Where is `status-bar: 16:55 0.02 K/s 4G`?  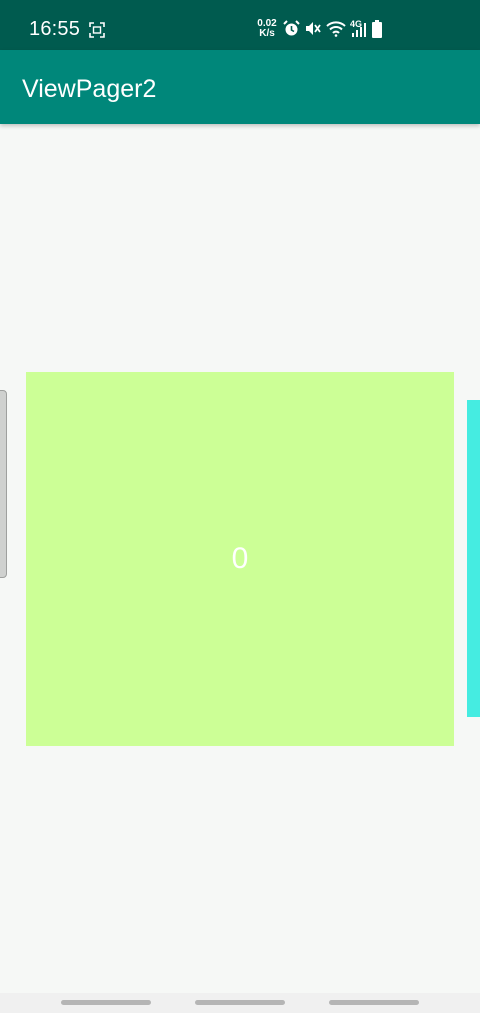 status-bar: 16:55 0.02 K/s 4G is located at coordinates (240, 25).